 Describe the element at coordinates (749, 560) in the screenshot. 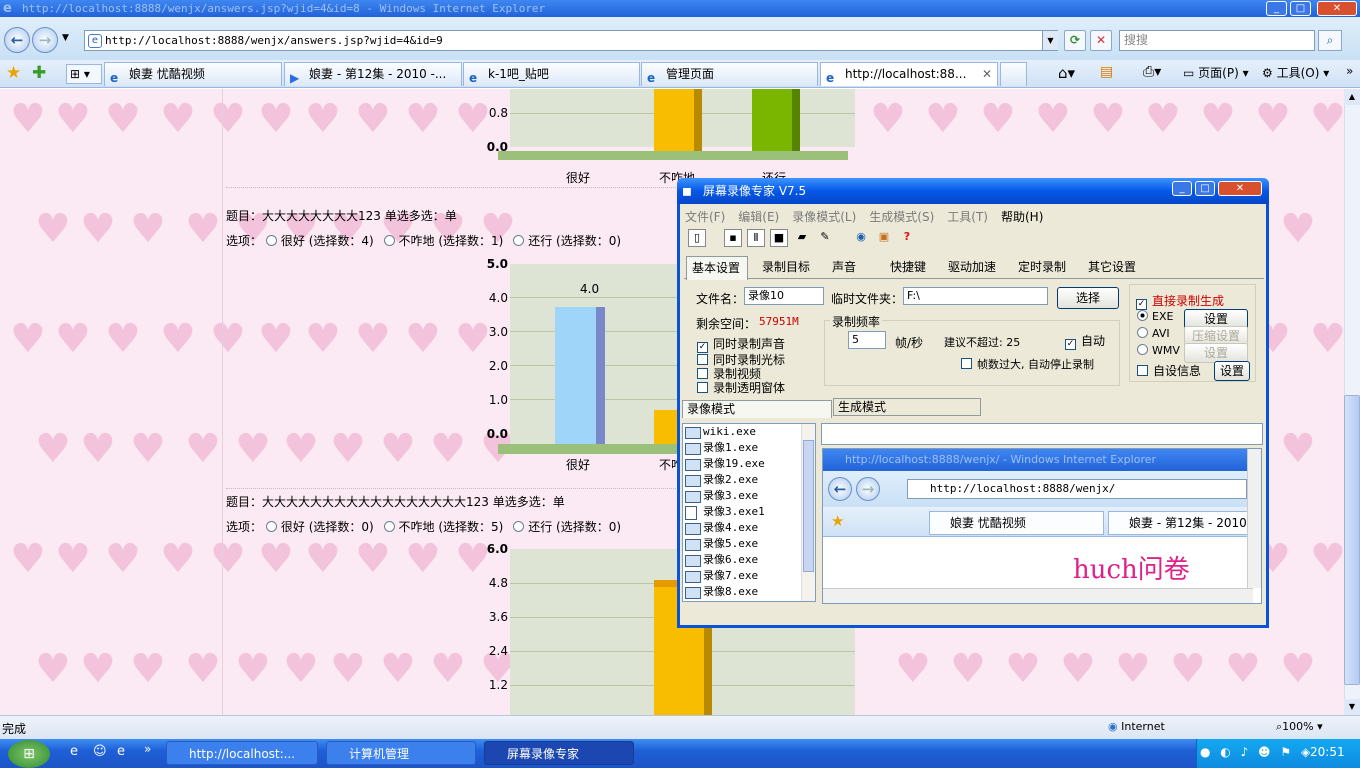

I see `file-item: 录像6.exe` at that location.